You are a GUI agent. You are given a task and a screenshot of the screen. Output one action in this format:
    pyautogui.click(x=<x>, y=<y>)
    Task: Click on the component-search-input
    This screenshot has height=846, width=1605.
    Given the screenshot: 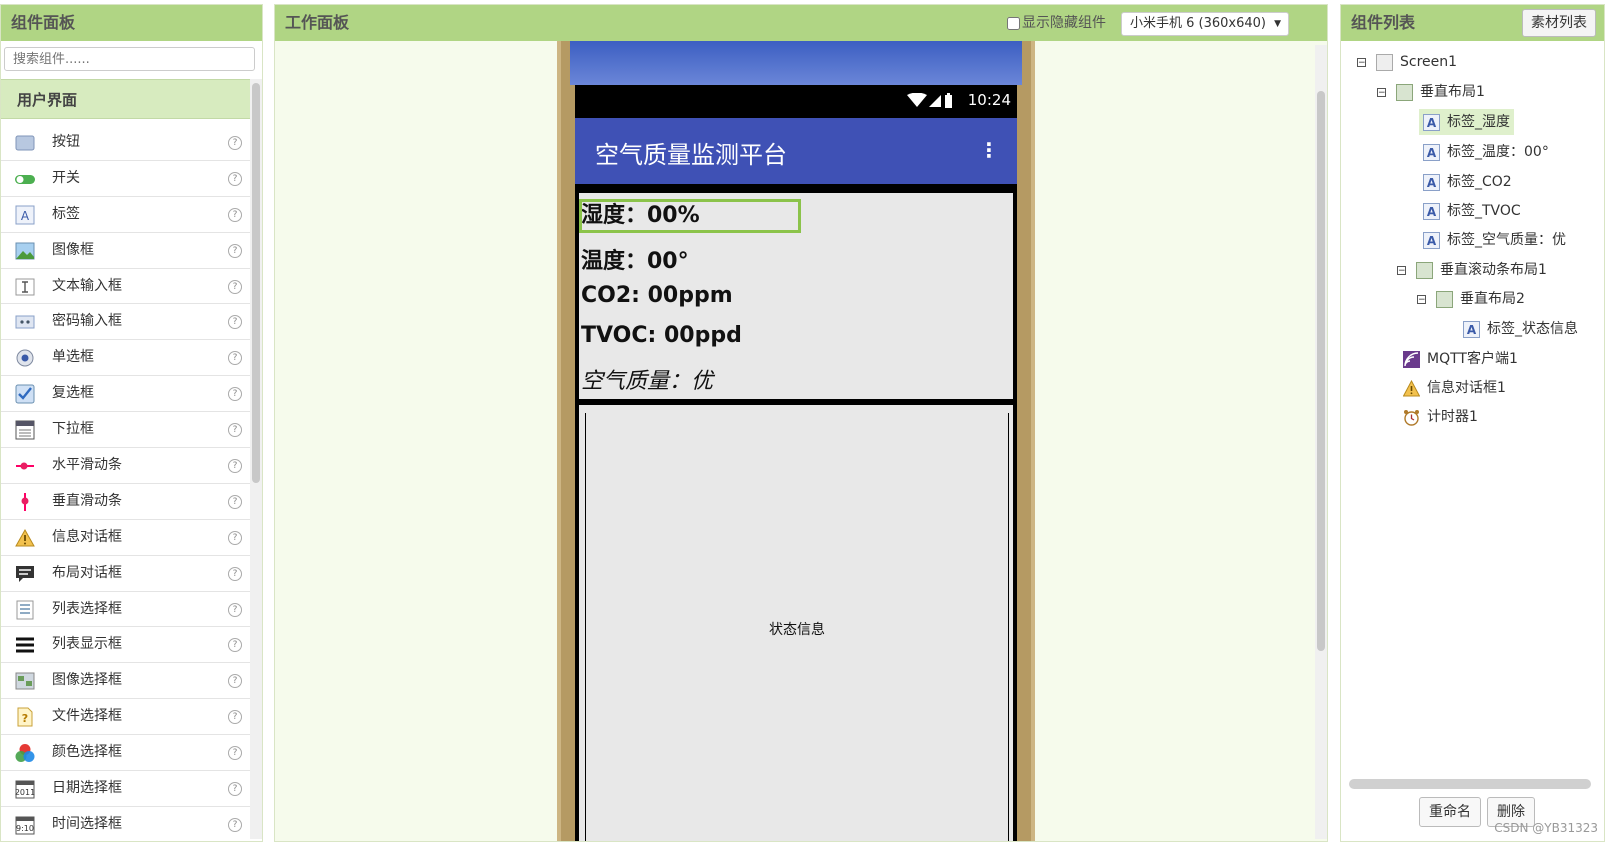 What is the action you would take?
    pyautogui.click(x=129, y=59)
    